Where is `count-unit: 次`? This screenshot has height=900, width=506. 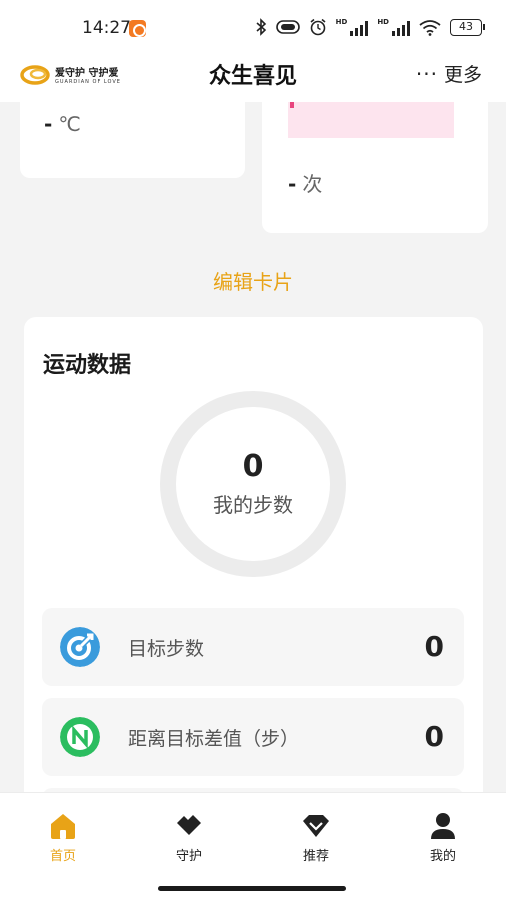
count-unit: 次 is located at coordinates (312, 184).